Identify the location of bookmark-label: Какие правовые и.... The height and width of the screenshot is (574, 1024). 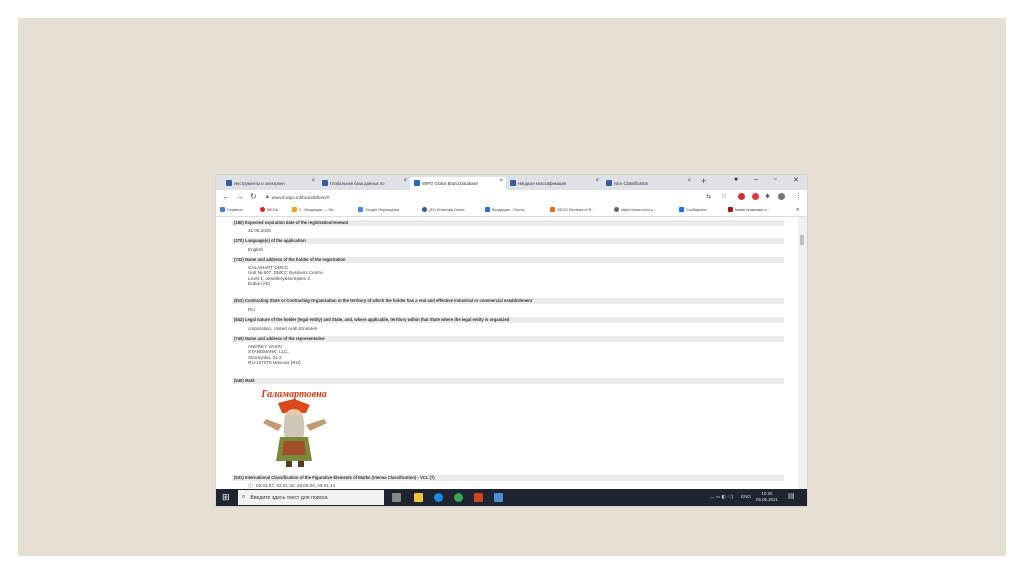
(752, 209).